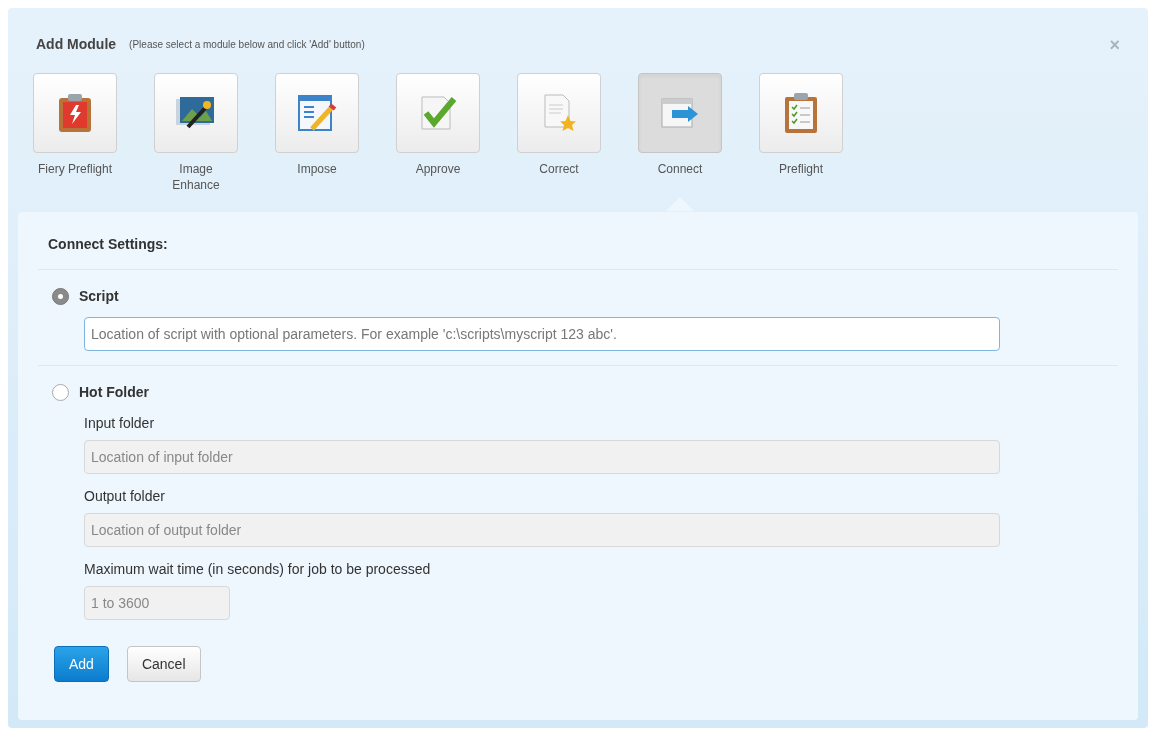 The height and width of the screenshot is (732, 1156). I want to click on option-label: Hot Folder, so click(114, 392).